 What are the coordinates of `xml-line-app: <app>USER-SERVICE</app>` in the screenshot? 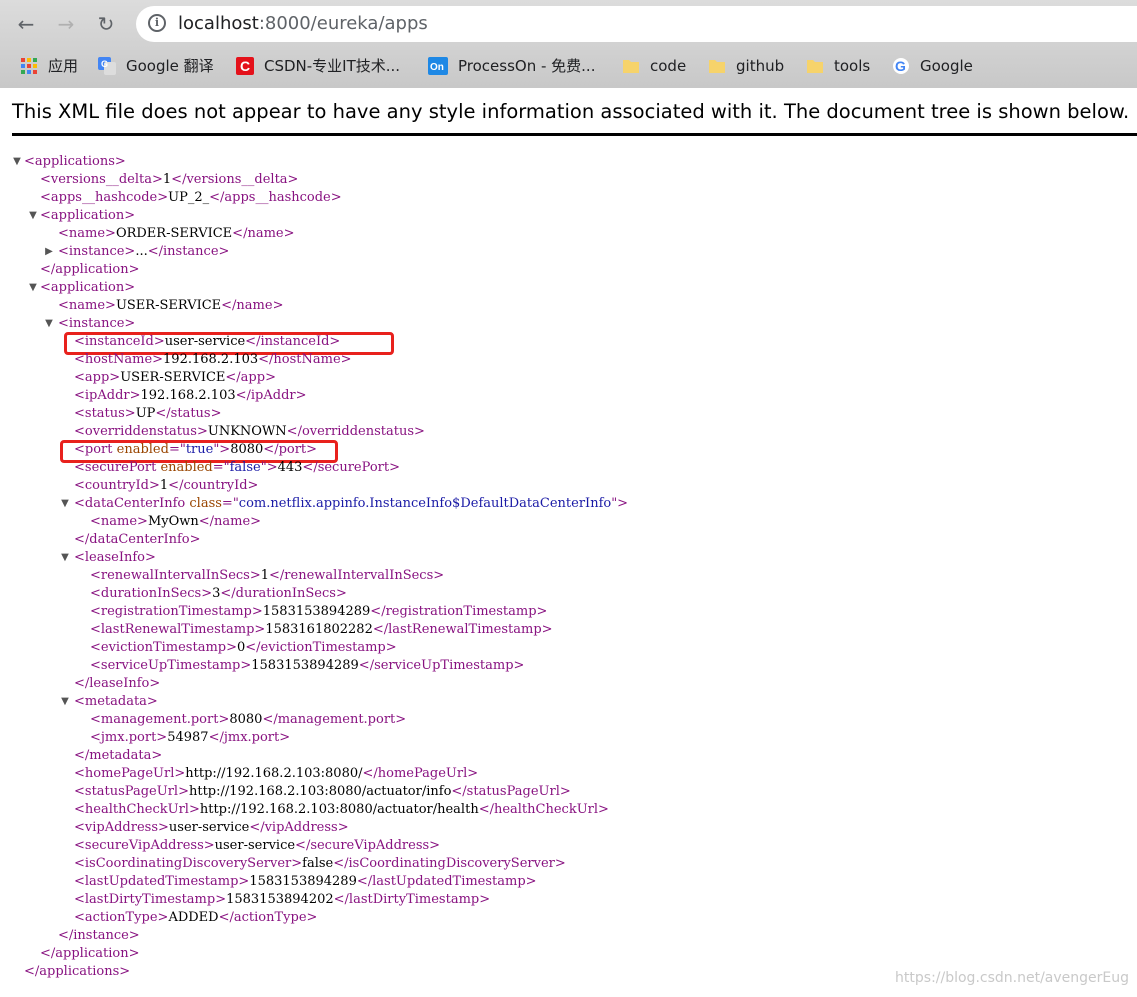 It's located at (175, 377).